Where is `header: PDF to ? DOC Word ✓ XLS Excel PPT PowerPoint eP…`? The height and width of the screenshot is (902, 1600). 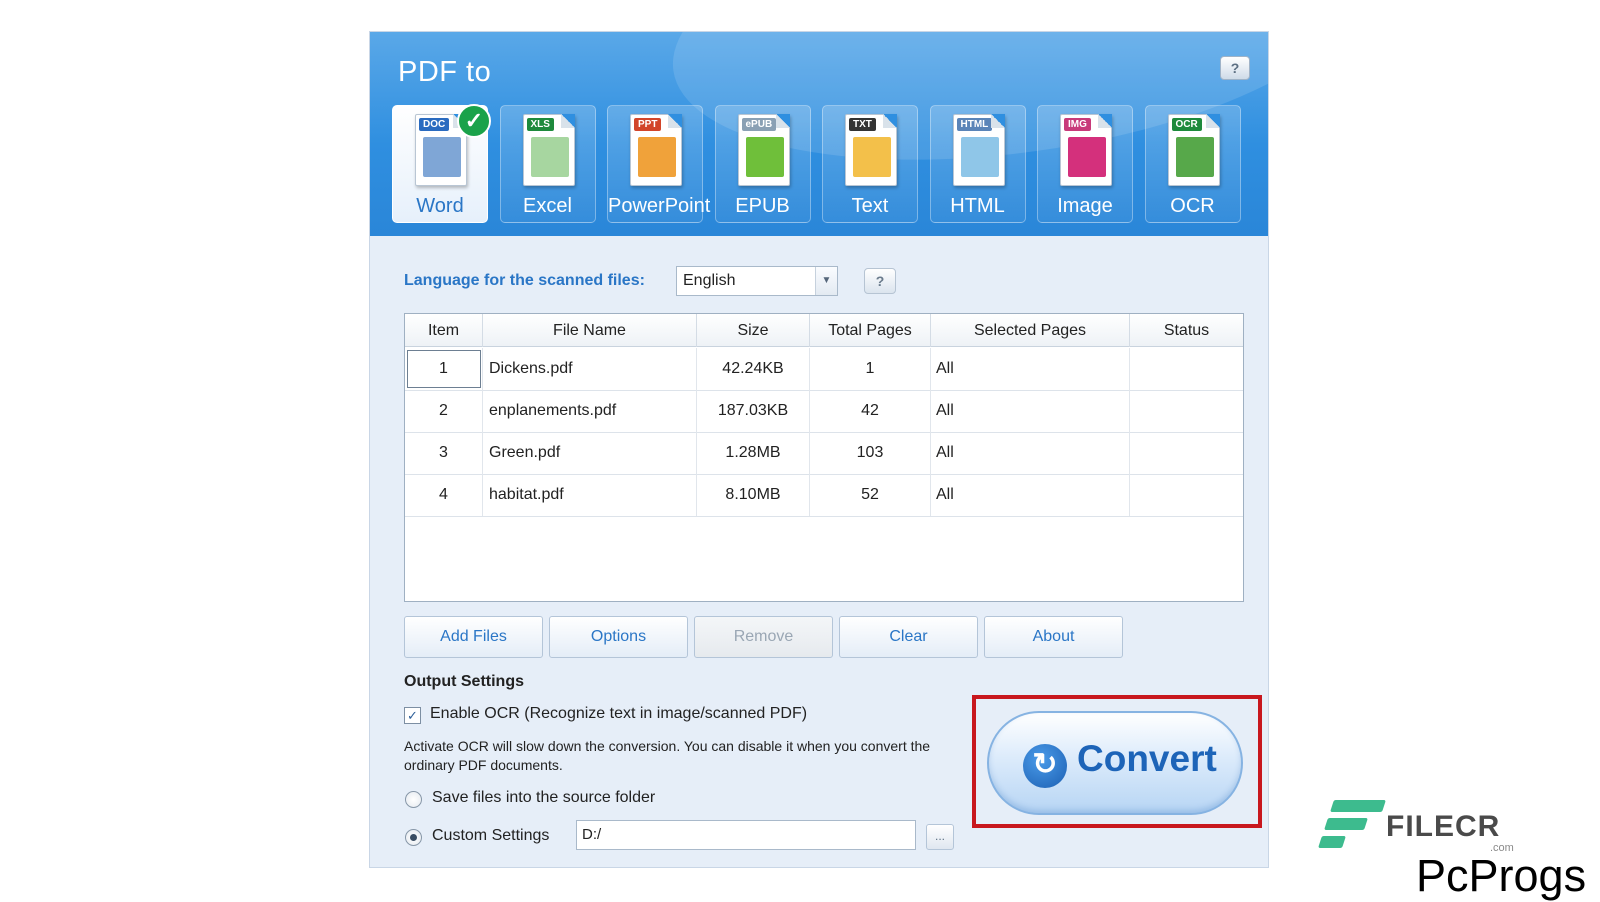 header: PDF to ? DOC Word ✓ XLS Excel PPT PowerPoint eP… is located at coordinates (819, 134).